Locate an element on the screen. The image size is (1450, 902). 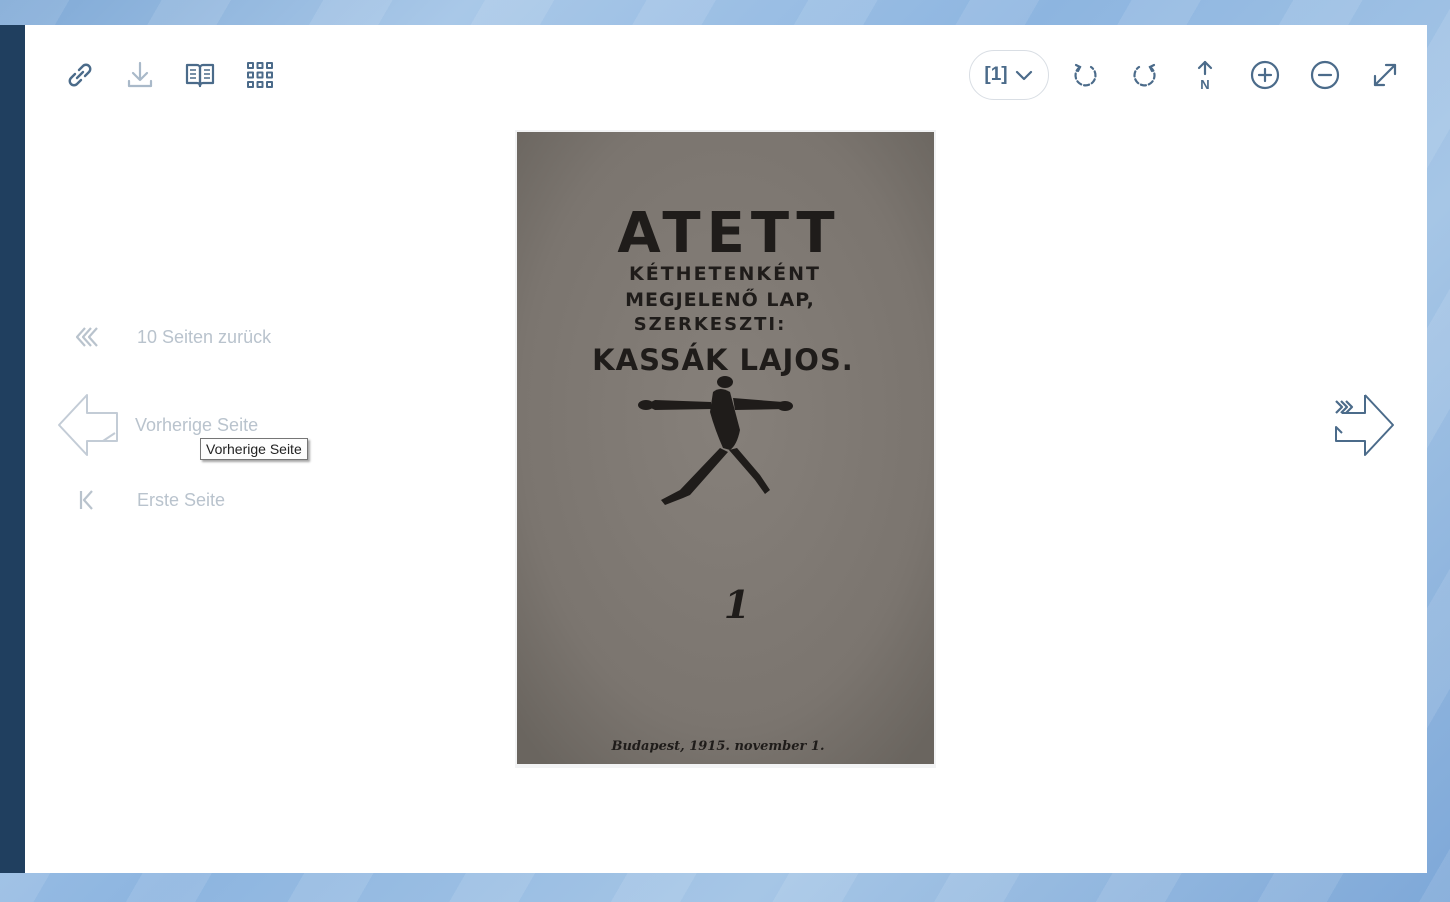
fullscreen-icon is located at coordinates (1385, 75).